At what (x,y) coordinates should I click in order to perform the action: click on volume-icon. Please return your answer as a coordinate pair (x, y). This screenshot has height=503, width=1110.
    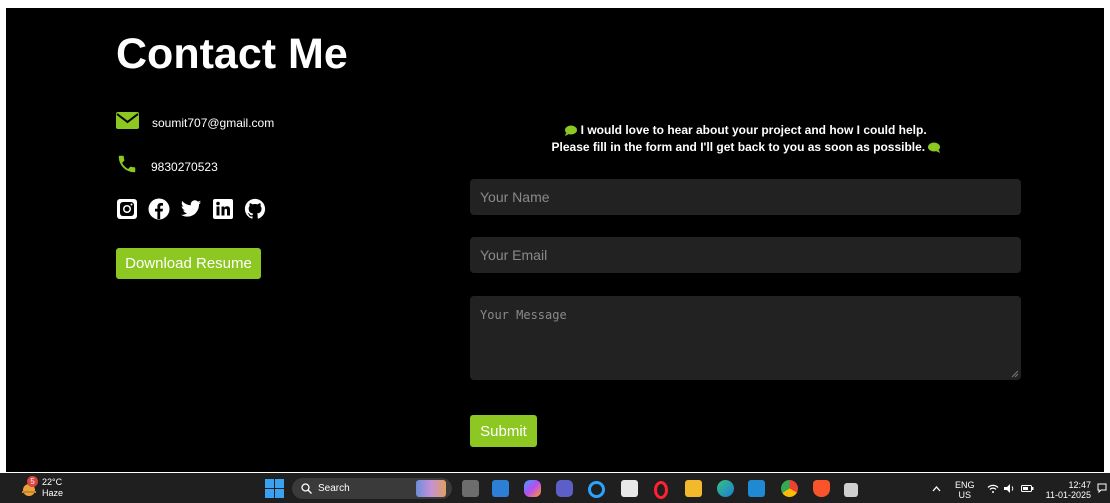
    Looking at the image, I should click on (1010, 488).